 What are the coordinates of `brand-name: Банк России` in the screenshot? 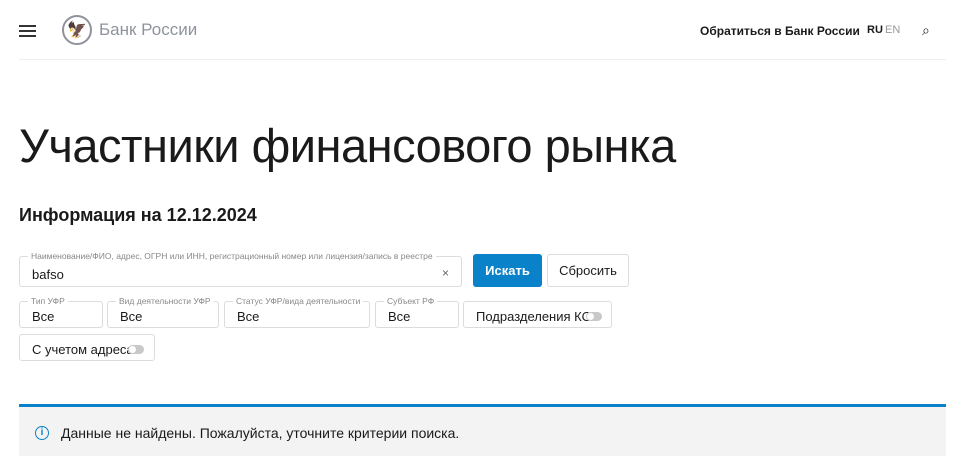 It's located at (148, 30).